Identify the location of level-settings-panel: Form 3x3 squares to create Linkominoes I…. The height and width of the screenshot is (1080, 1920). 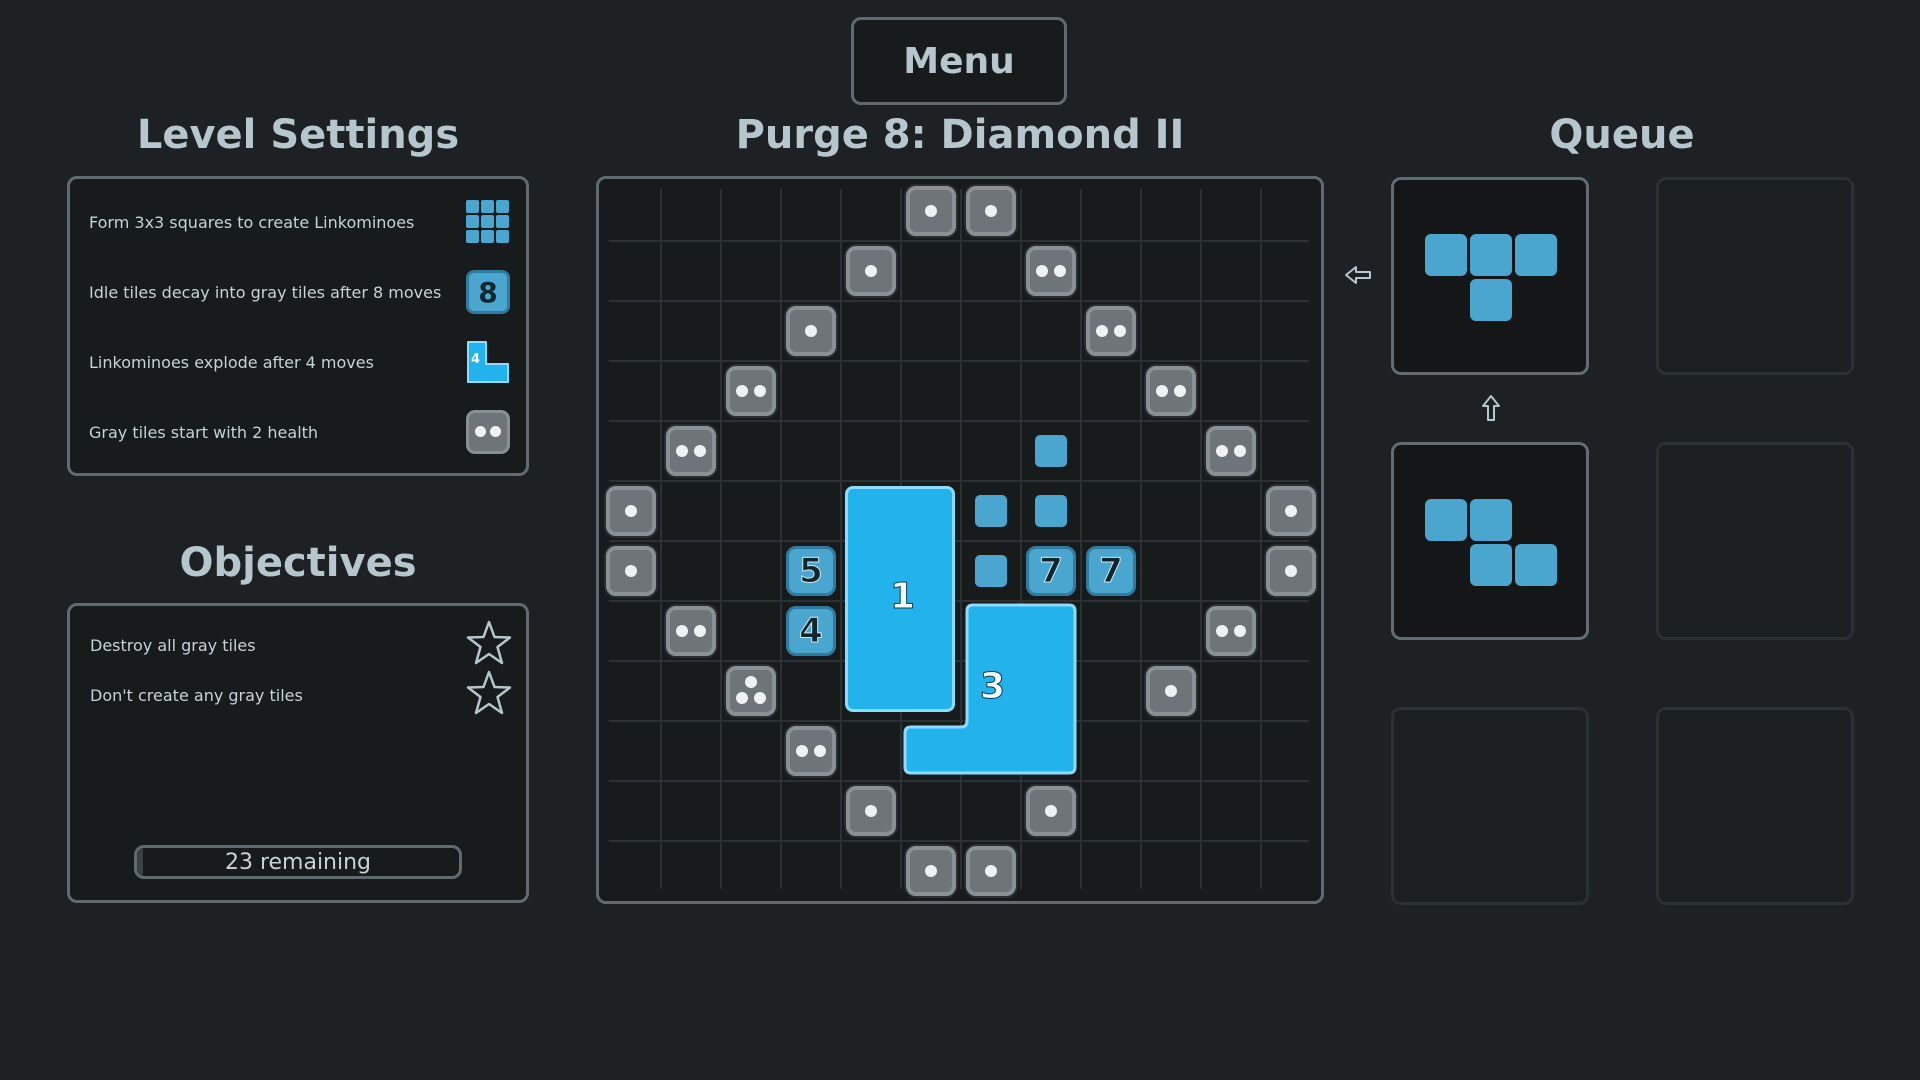
(298, 326).